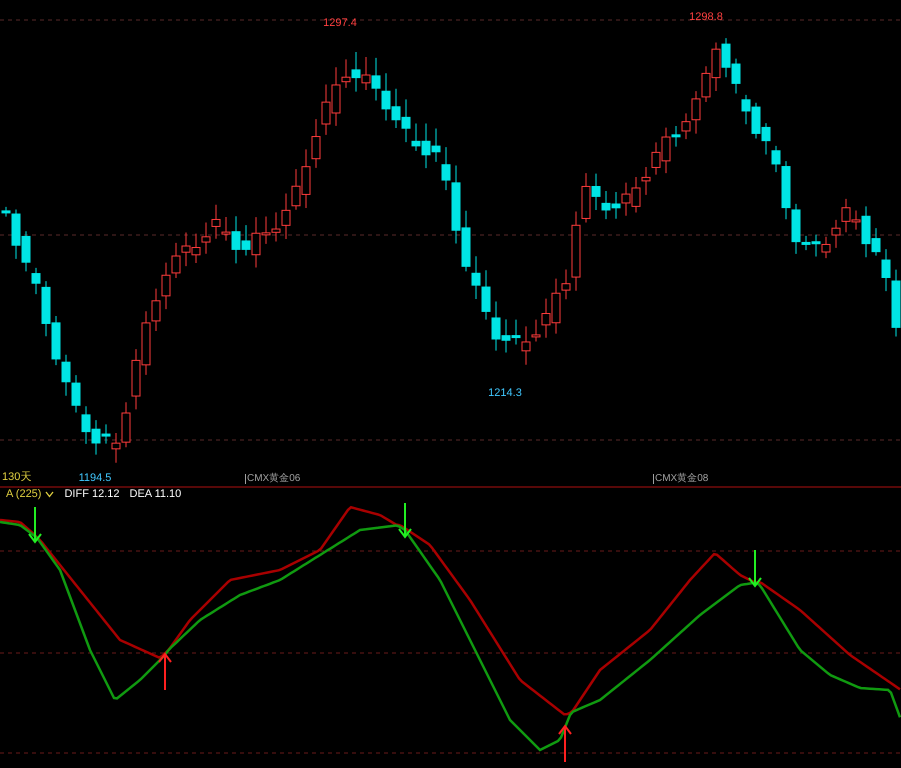 This screenshot has height=768, width=901. What do you see at coordinates (706, 17) in the screenshot?
I see `price-label: 1298.8` at bounding box center [706, 17].